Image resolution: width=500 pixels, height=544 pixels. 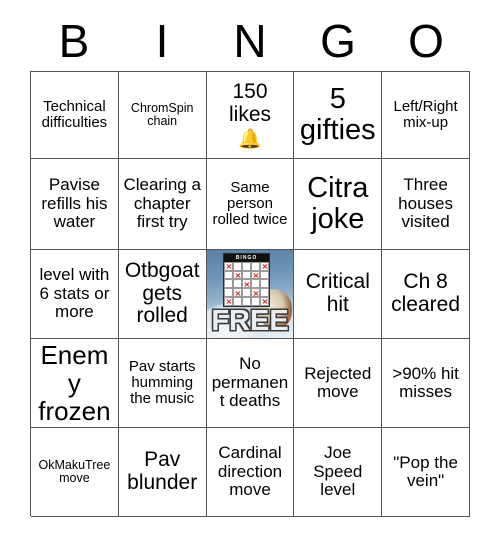 I want to click on bingo-cell: Otbgoat gets rolled, so click(x=162, y=294).